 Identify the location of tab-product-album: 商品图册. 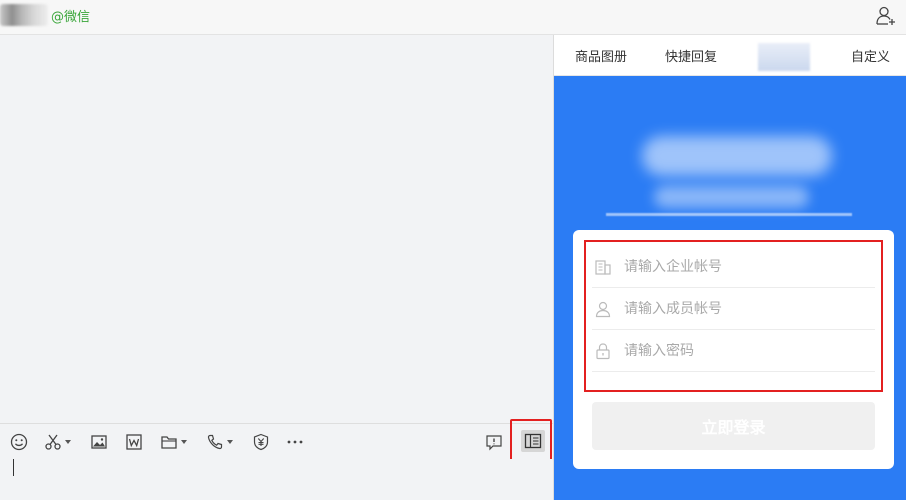
(601, 55).